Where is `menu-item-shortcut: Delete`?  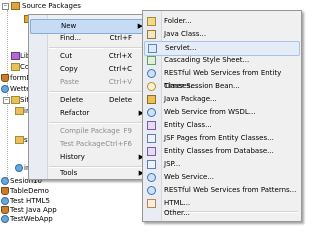 menu-item-shortcut: Delete is located at coordinates (120, 100).